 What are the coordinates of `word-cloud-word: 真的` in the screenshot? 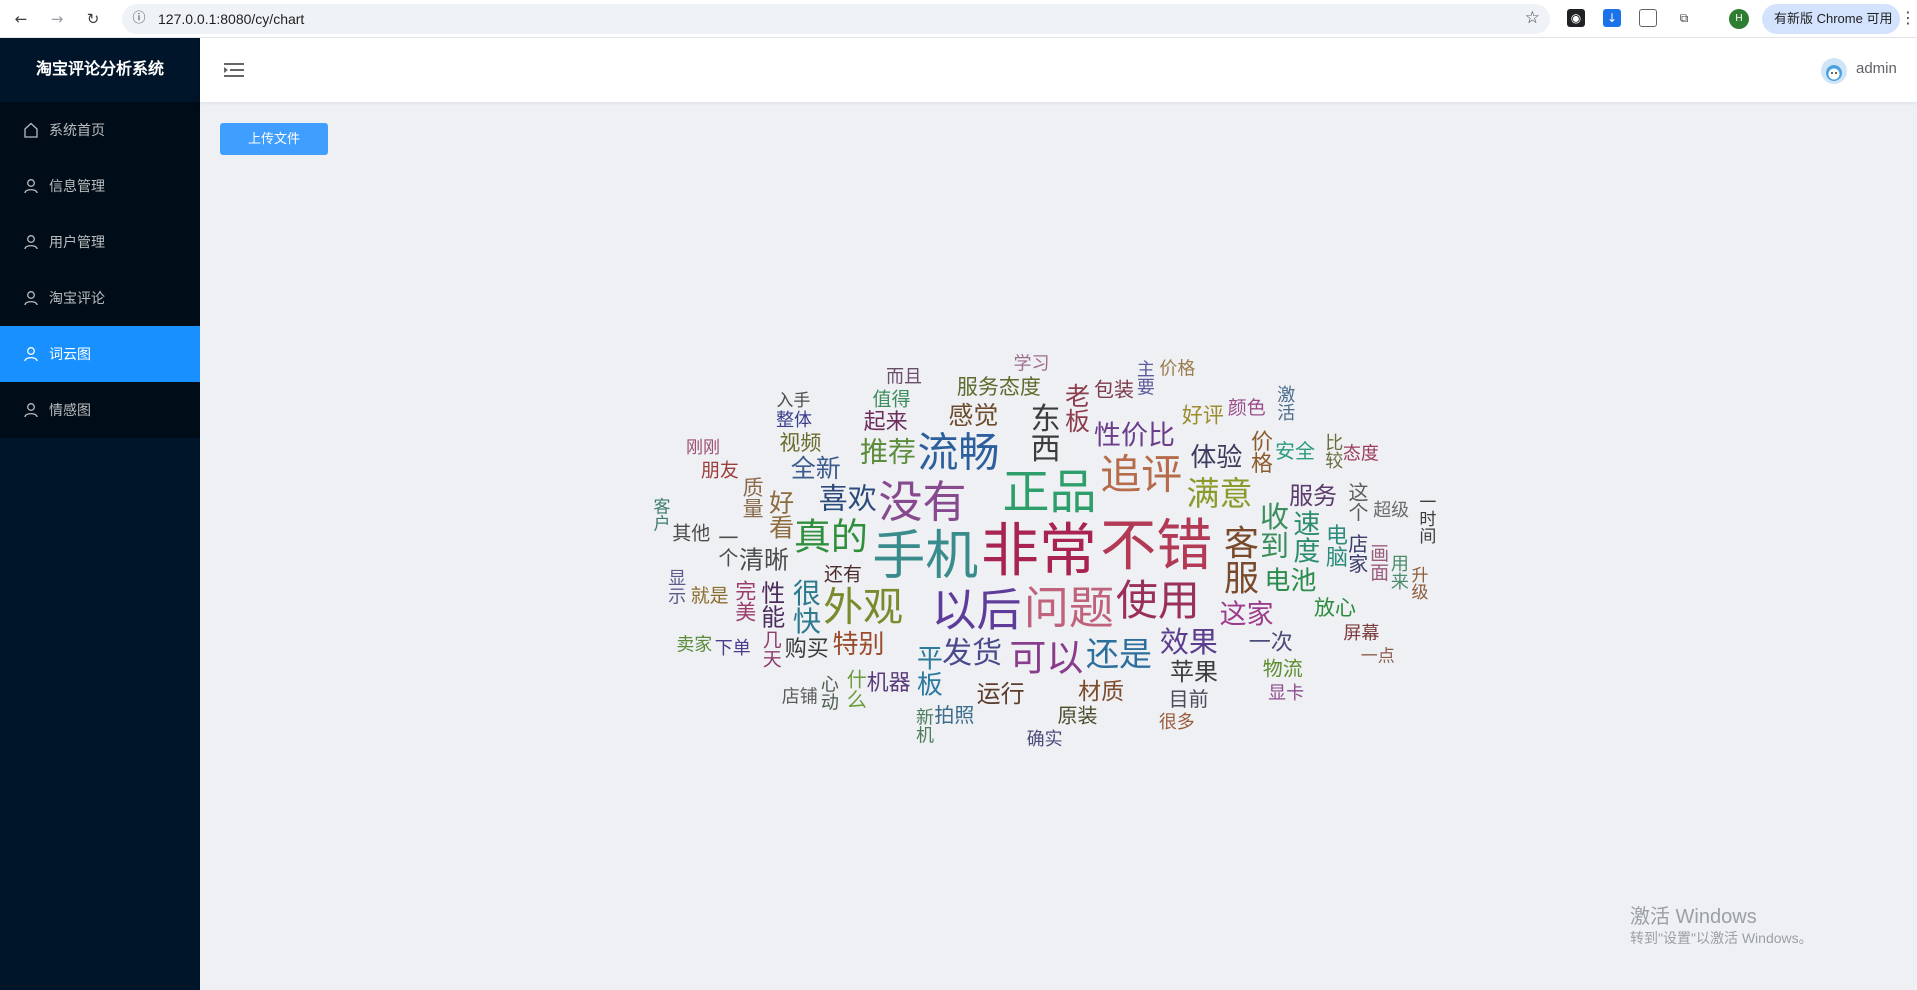 It's located at (831, 536).